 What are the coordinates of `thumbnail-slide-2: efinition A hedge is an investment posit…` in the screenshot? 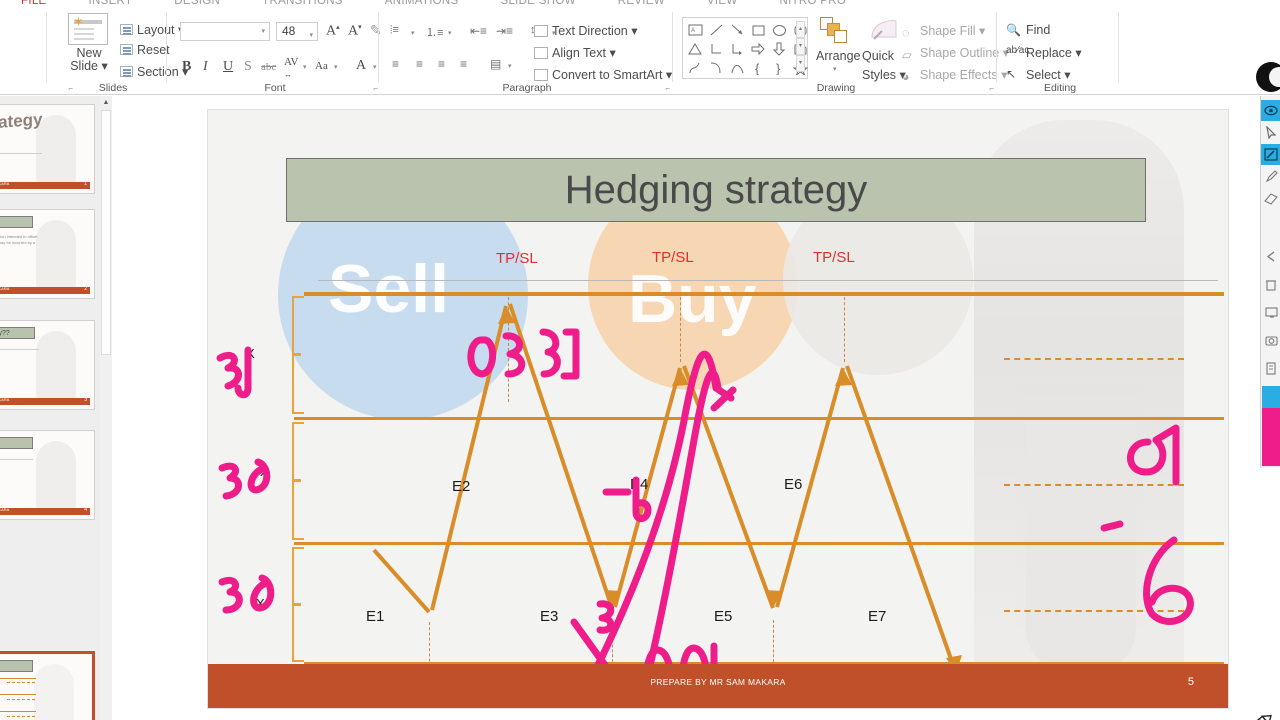 It's located at (47, 254).